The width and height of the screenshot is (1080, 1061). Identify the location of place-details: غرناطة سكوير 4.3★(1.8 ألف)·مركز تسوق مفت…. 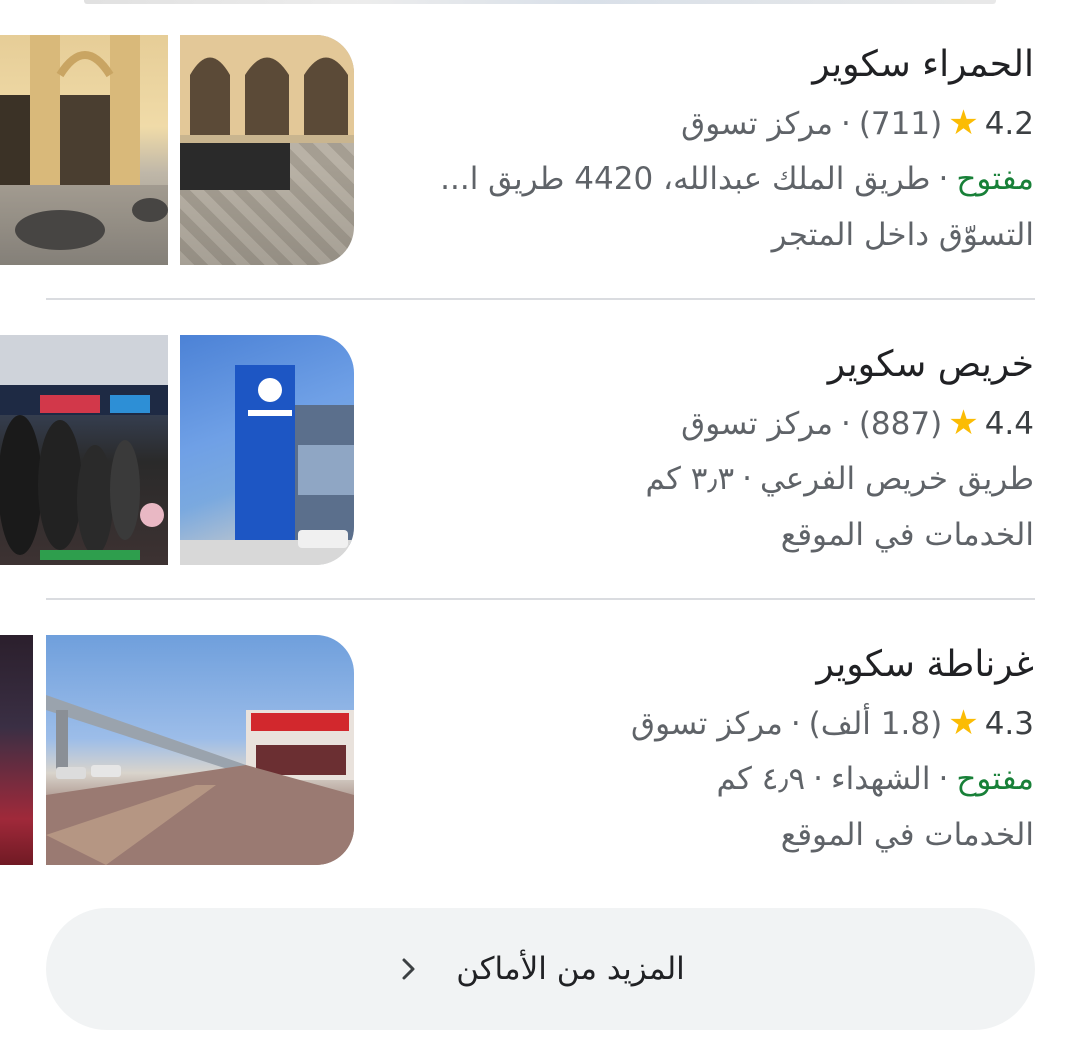
(709, 749).